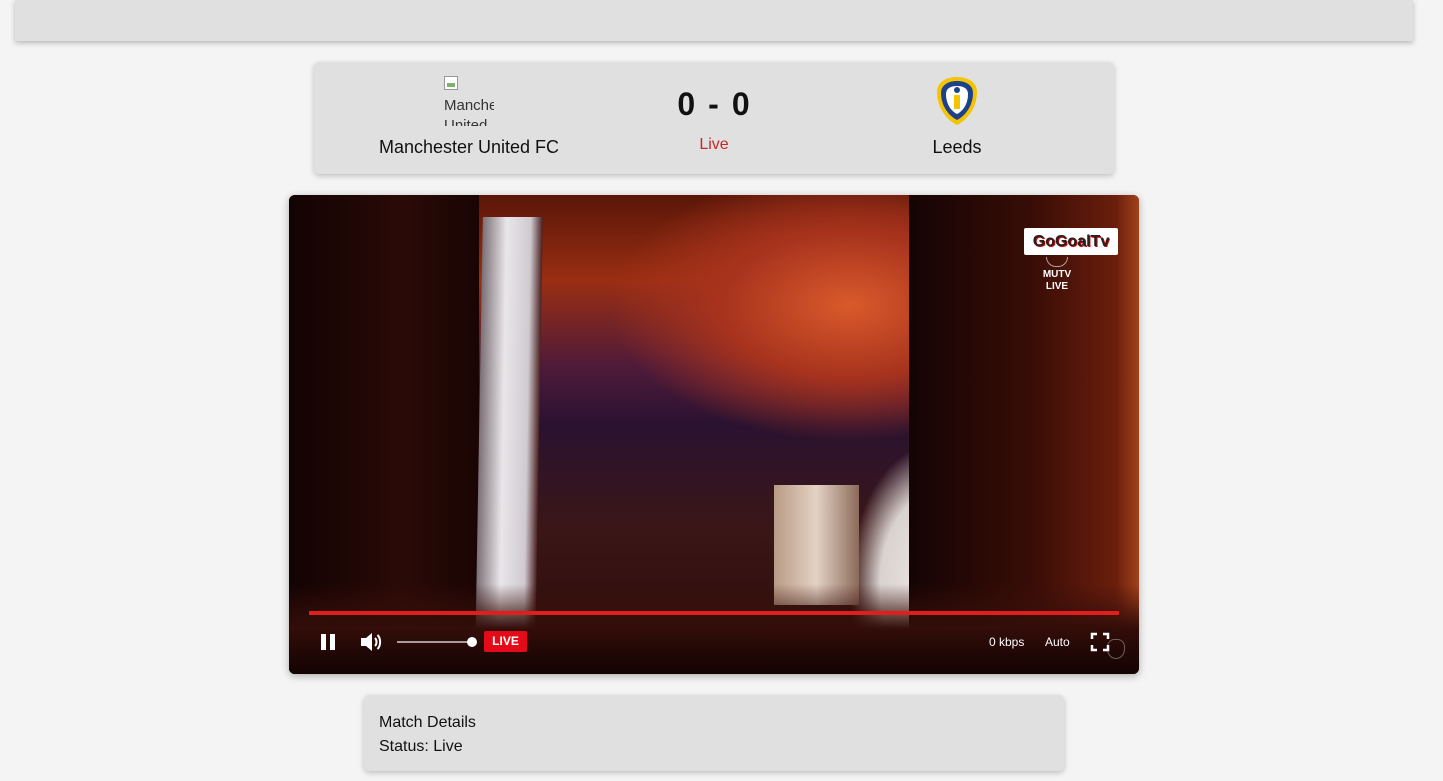  What do you see at coordinates (451, 83) in the screenshot?
I see `broken-image-icon` at bounding box center [451, 83].